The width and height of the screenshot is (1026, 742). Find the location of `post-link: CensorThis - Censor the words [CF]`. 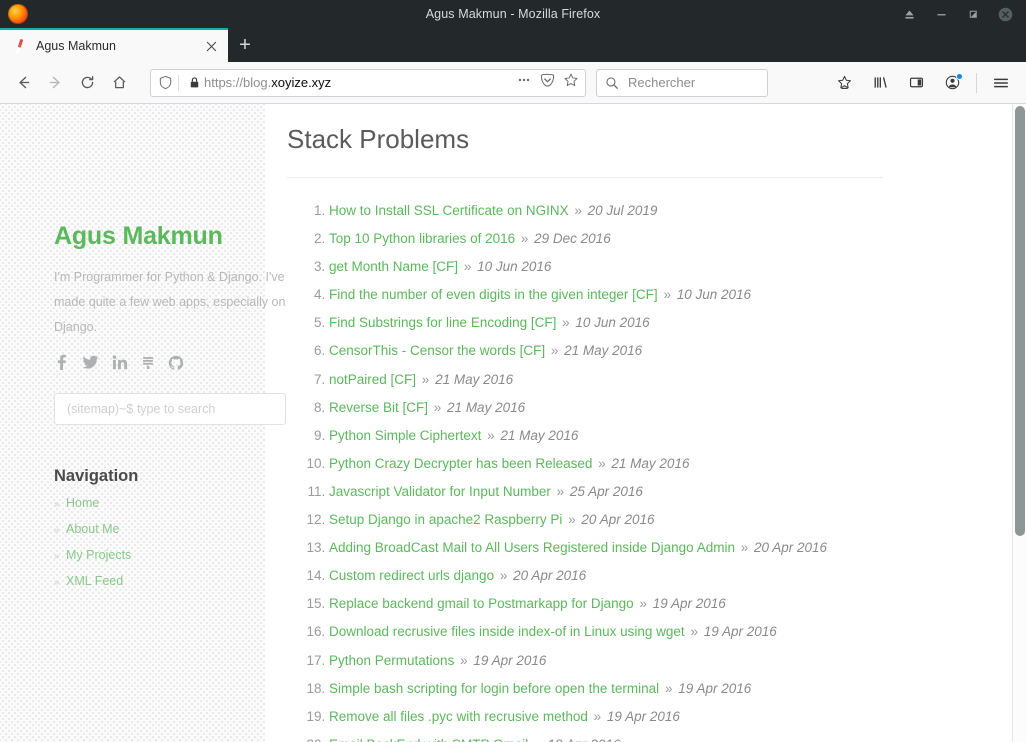

post-link: CensorThis - Censor the words [CF] is located at coordinates (437, 350).